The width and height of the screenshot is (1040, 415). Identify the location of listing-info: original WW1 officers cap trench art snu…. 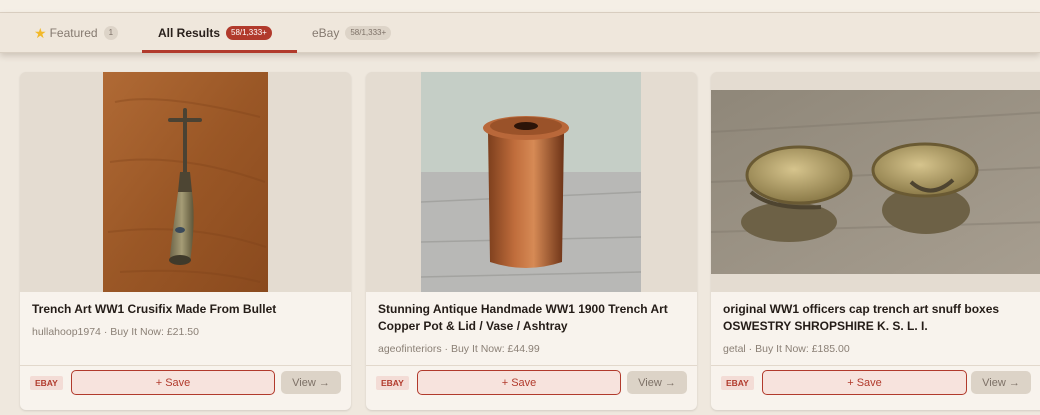
(875, 329).